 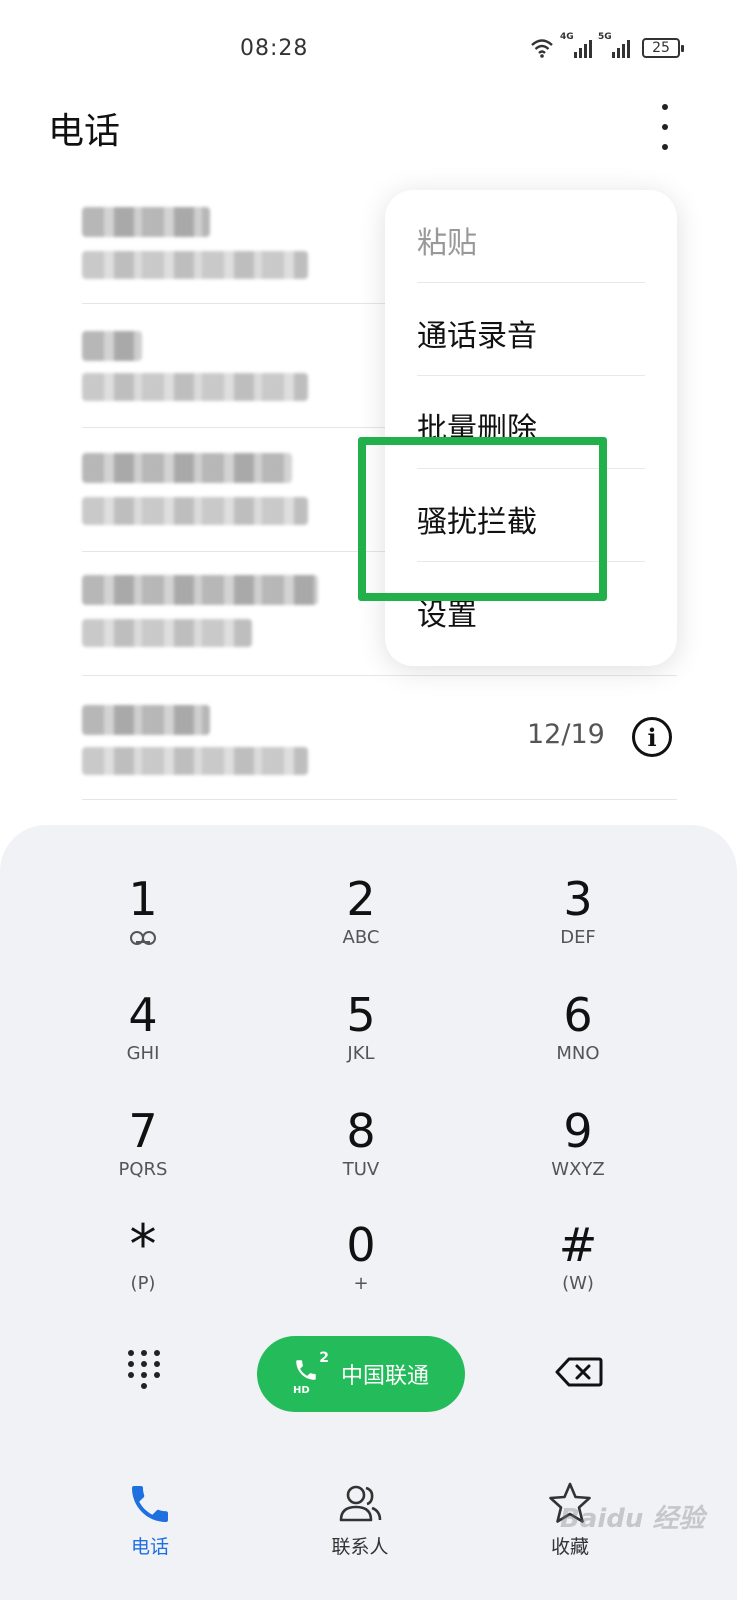 I want to click on key-letters: DEF, so click(x=578, y=937).